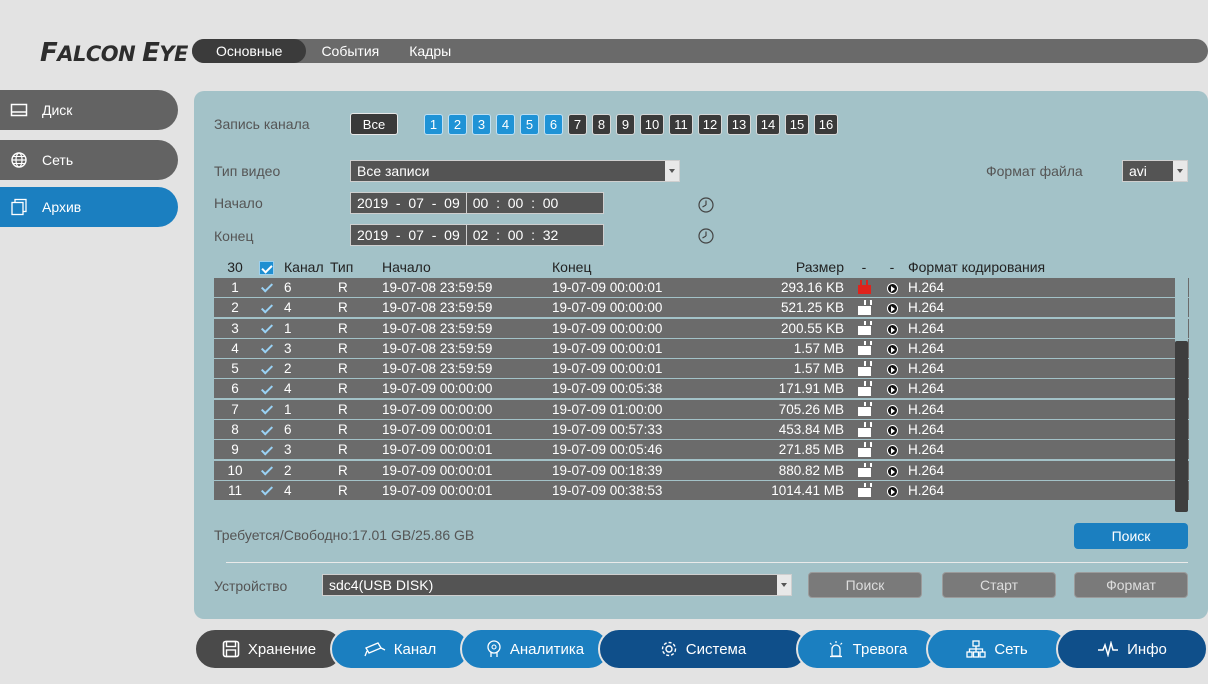 This screenshot has width=1208, height=684. I want to click on sidebar-item-archive: Архив, so click(89, 207).